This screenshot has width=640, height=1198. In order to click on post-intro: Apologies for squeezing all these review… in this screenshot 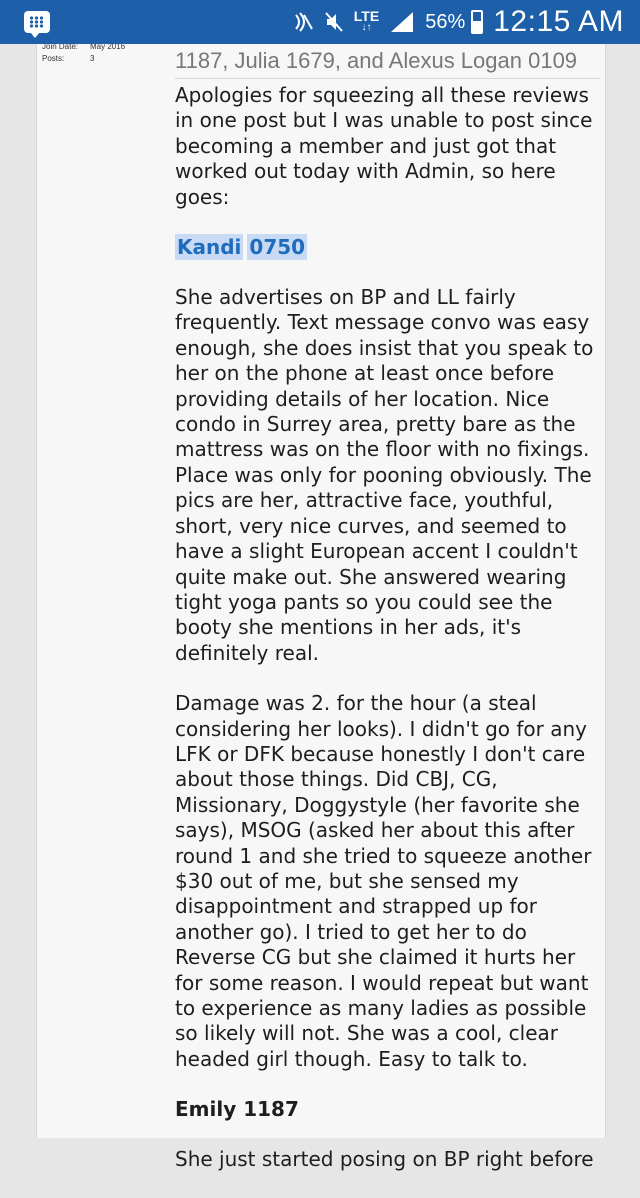, I will do `click(384, 146)`.